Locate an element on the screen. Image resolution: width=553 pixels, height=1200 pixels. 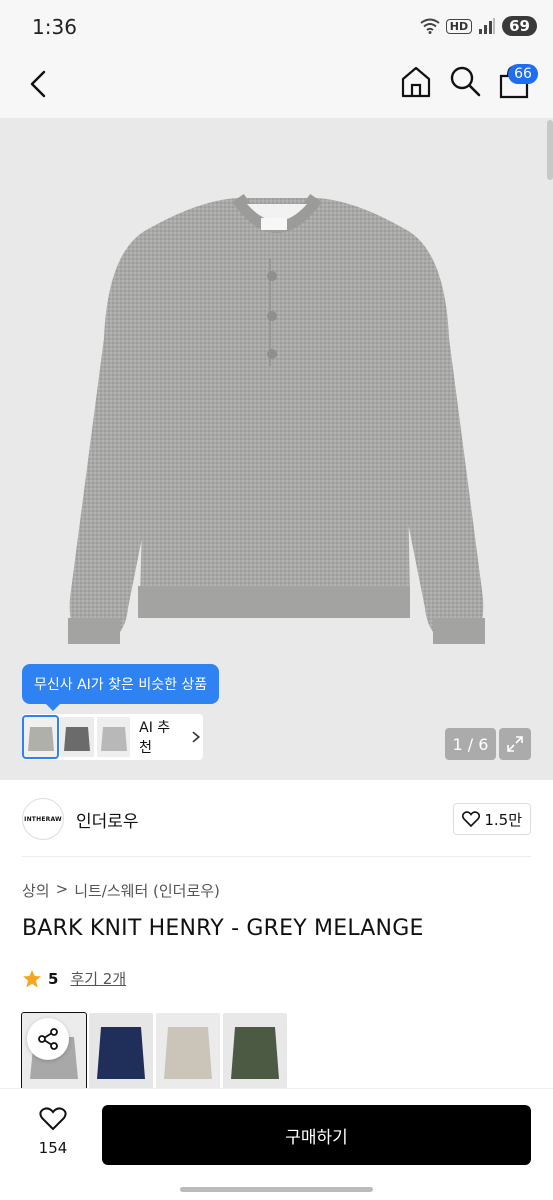
wifi-icon is located at coordinates (430, 26).